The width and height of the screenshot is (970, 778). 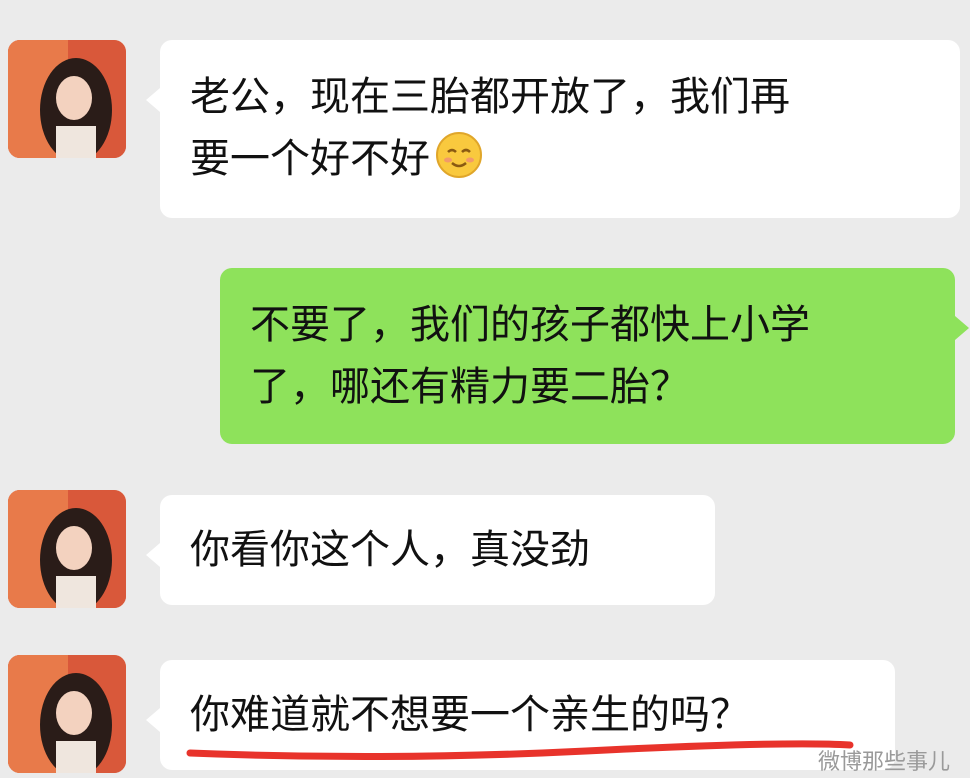 I want to click on message-text-line: 你看你这个人，真没劲, so click(x=390, y=550).